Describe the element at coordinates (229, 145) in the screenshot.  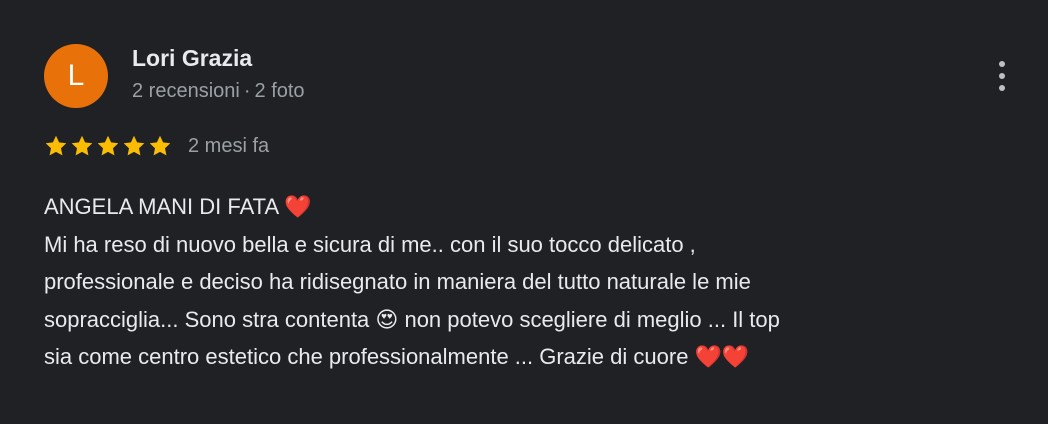
I see `review-date: 2 mesi fa` at that location.